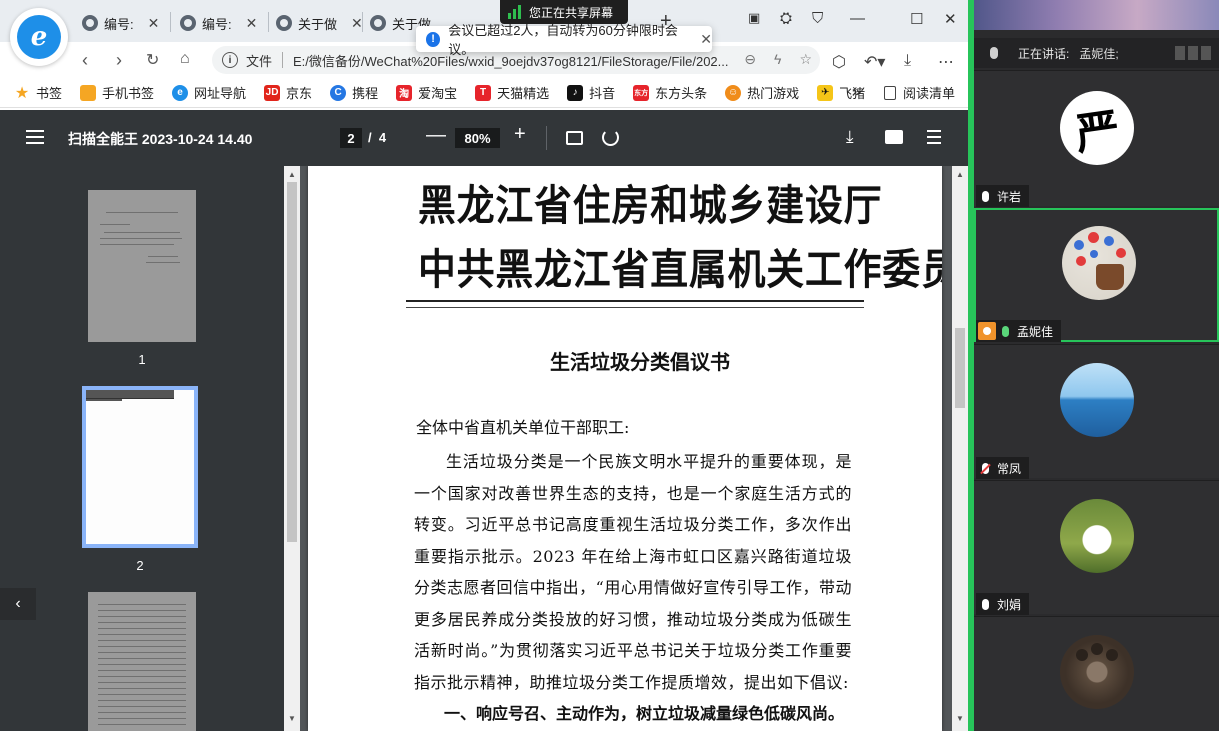  I want to click on reading-list-button: 阅读清单, so click(919, 92).